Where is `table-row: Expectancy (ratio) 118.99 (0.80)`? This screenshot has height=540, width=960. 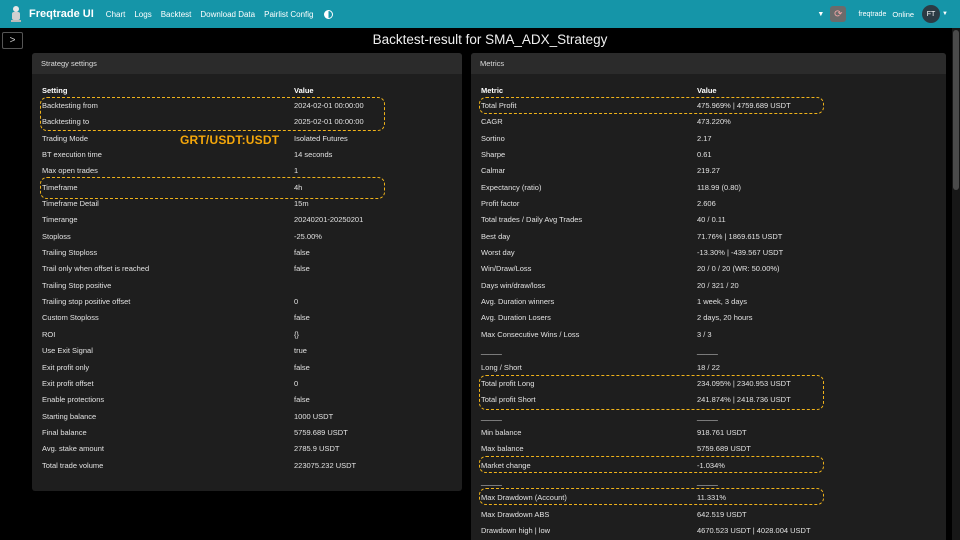 table-row: Expectancy (ratio) 118.99 (0.80) is located at coordinates (708, 188).